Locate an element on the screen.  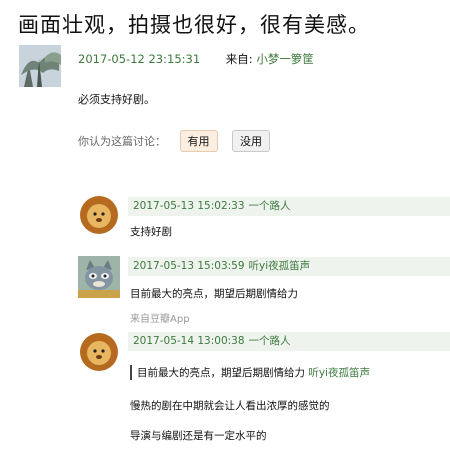
reply-header: 2017-05-13 15:02:33 一个路人 is located at coordinates (289, 206).